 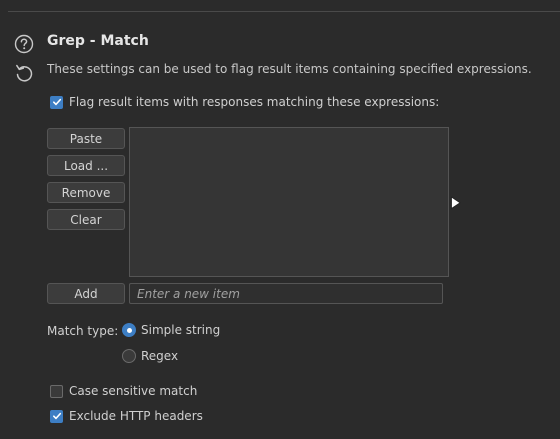 I want to click on radio-simple-string-label: Simple string, so click(x=181, y=330).